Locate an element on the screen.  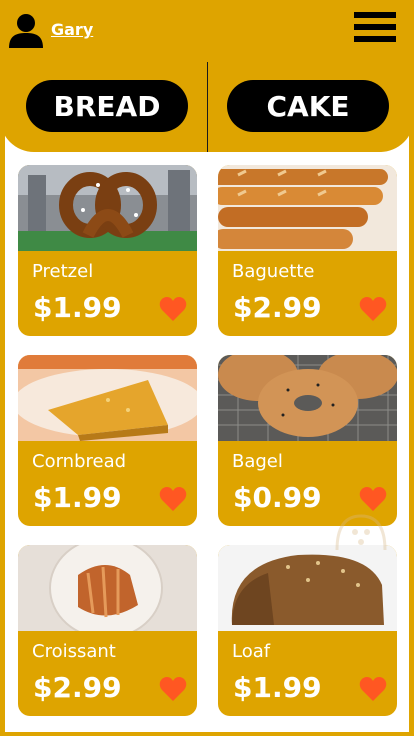
product-card-cornbread: Cornbread $1.99 is located at coordinates (107, 440).